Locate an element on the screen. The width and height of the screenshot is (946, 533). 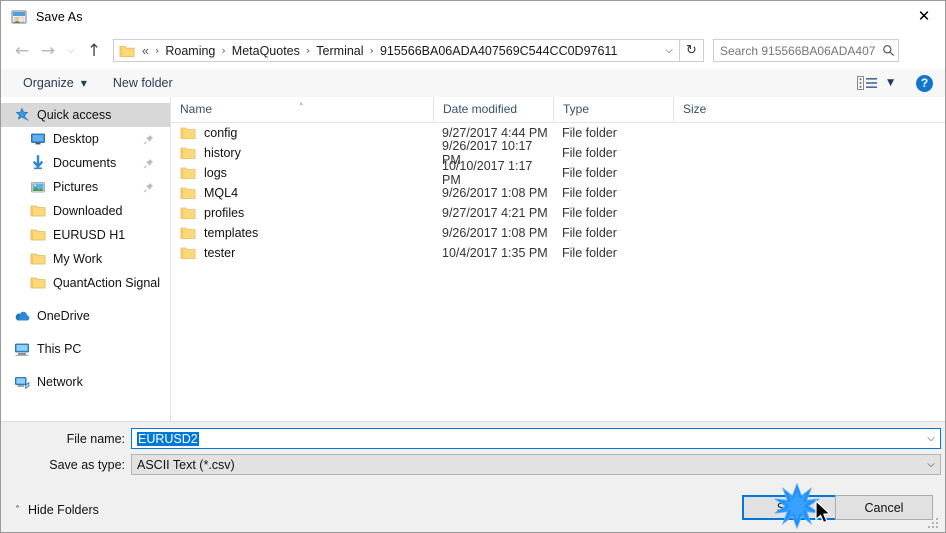
file-name-label: profiles is located at coordinates (224, 213).